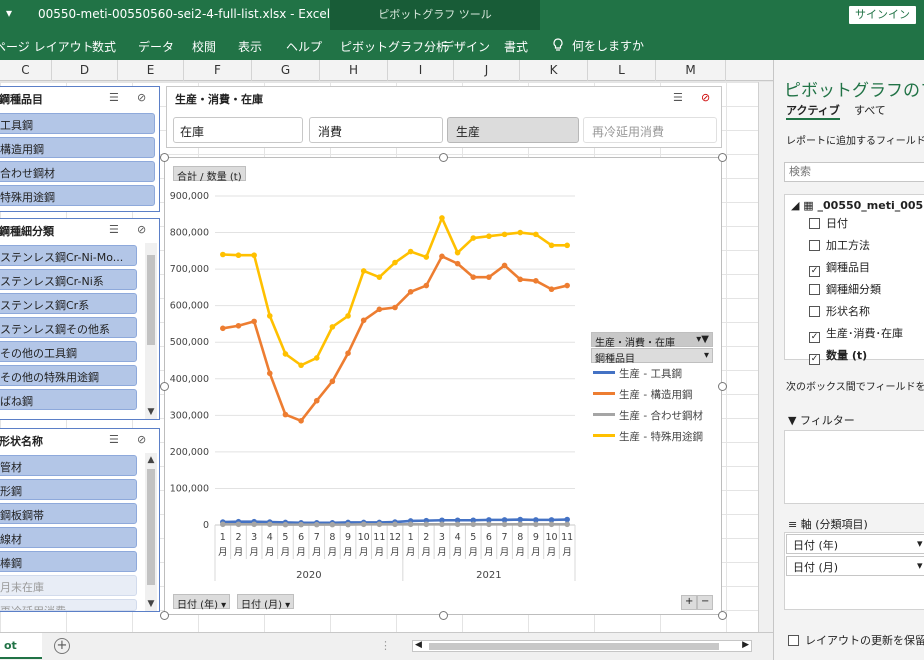 The image size is (924, 660). I want to click on scroll-right-icon: ▶, so click(745, 645).